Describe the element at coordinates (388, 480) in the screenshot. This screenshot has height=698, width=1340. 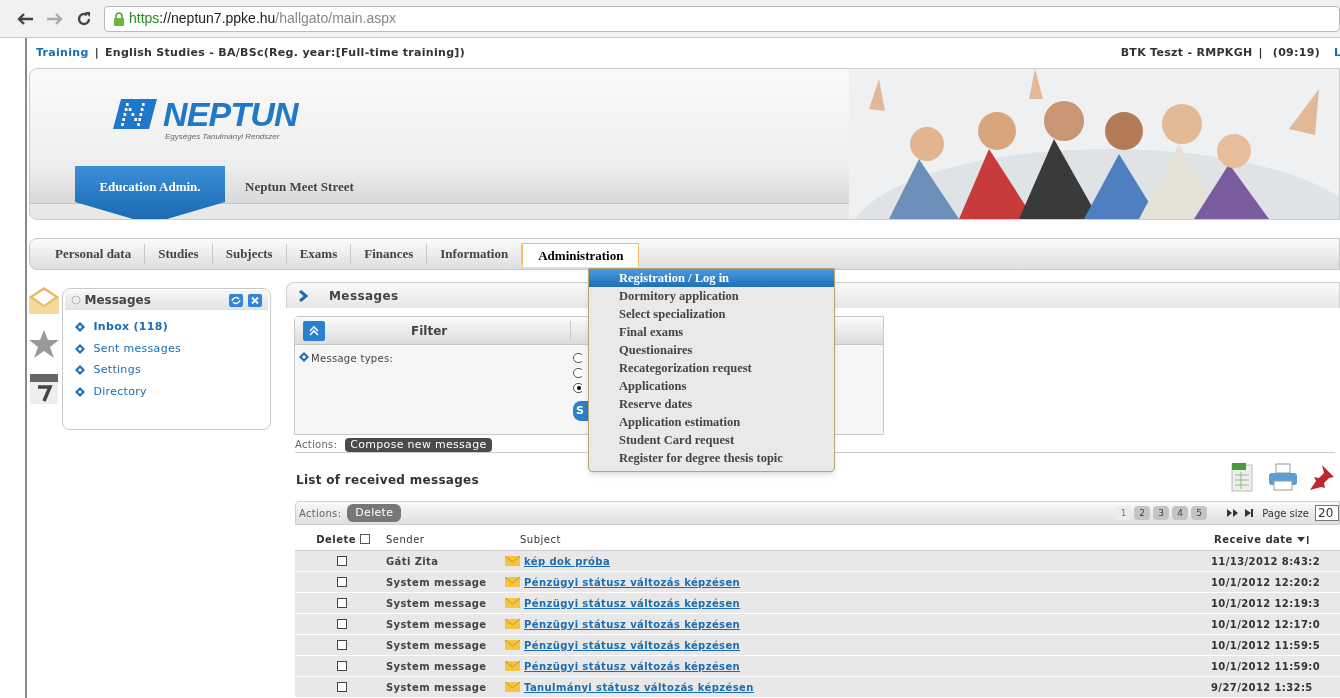
I see `list-title: List of received messages` at that location.